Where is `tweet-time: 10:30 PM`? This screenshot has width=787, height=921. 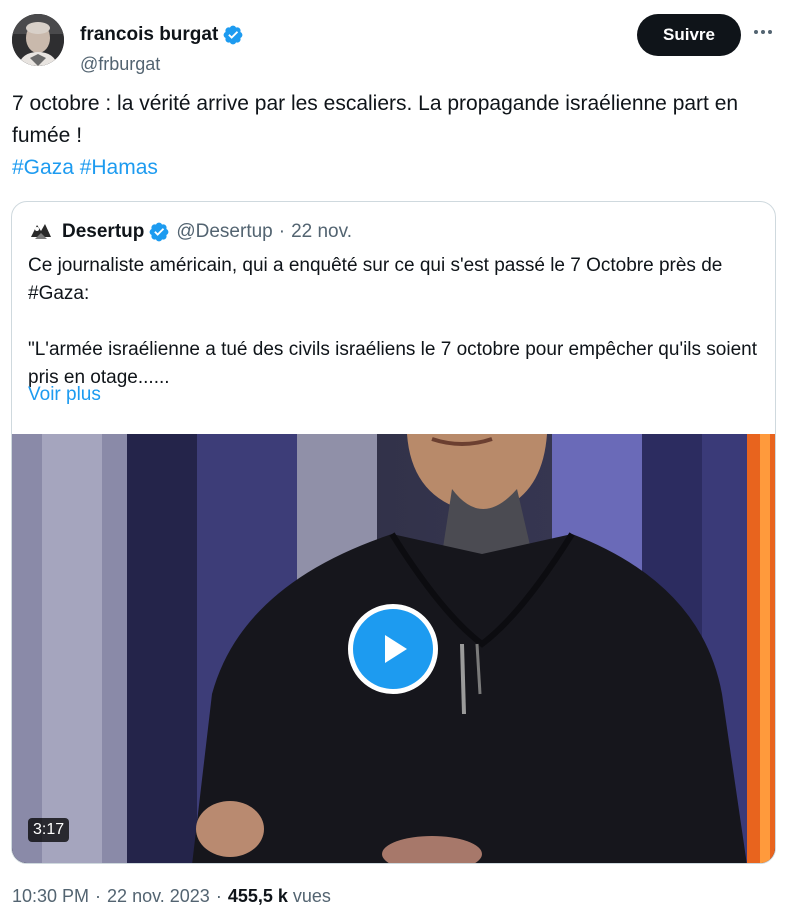 tweet-time: 10:30 PM is located at coordinates (50, 896).